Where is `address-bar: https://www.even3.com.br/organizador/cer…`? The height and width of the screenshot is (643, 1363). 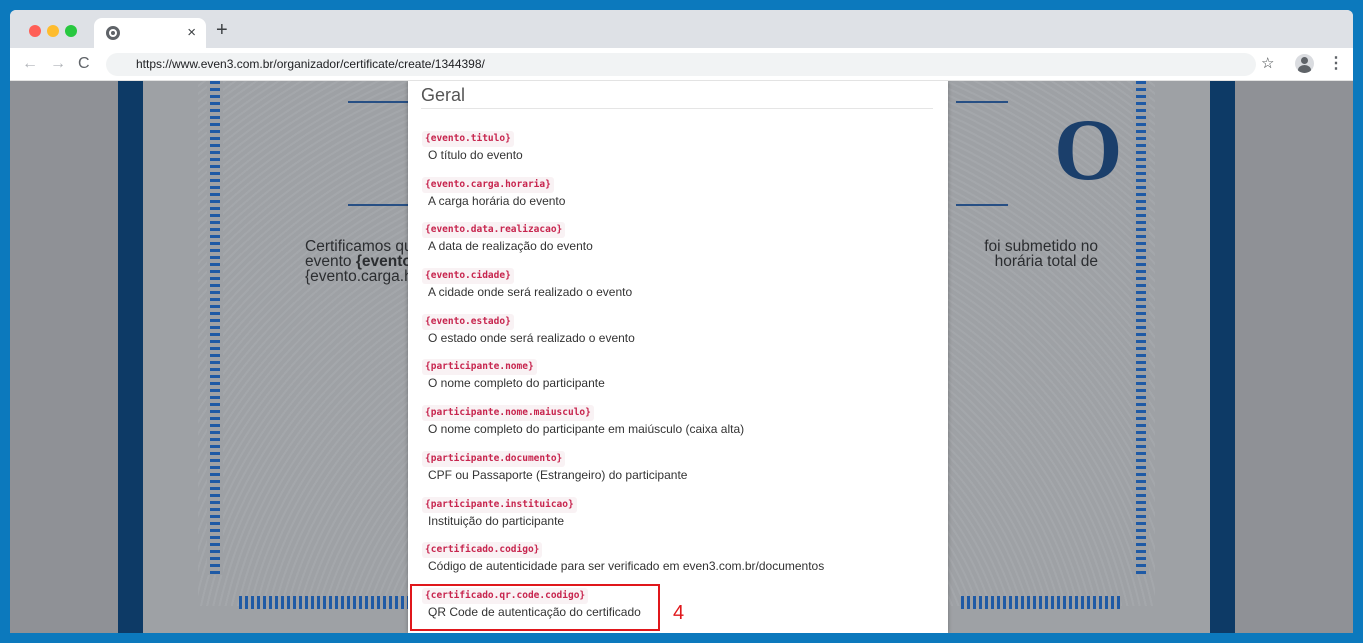 address-bar: https://www.even3.com.br/organizador/cer… is located at coordinates (681, 64).